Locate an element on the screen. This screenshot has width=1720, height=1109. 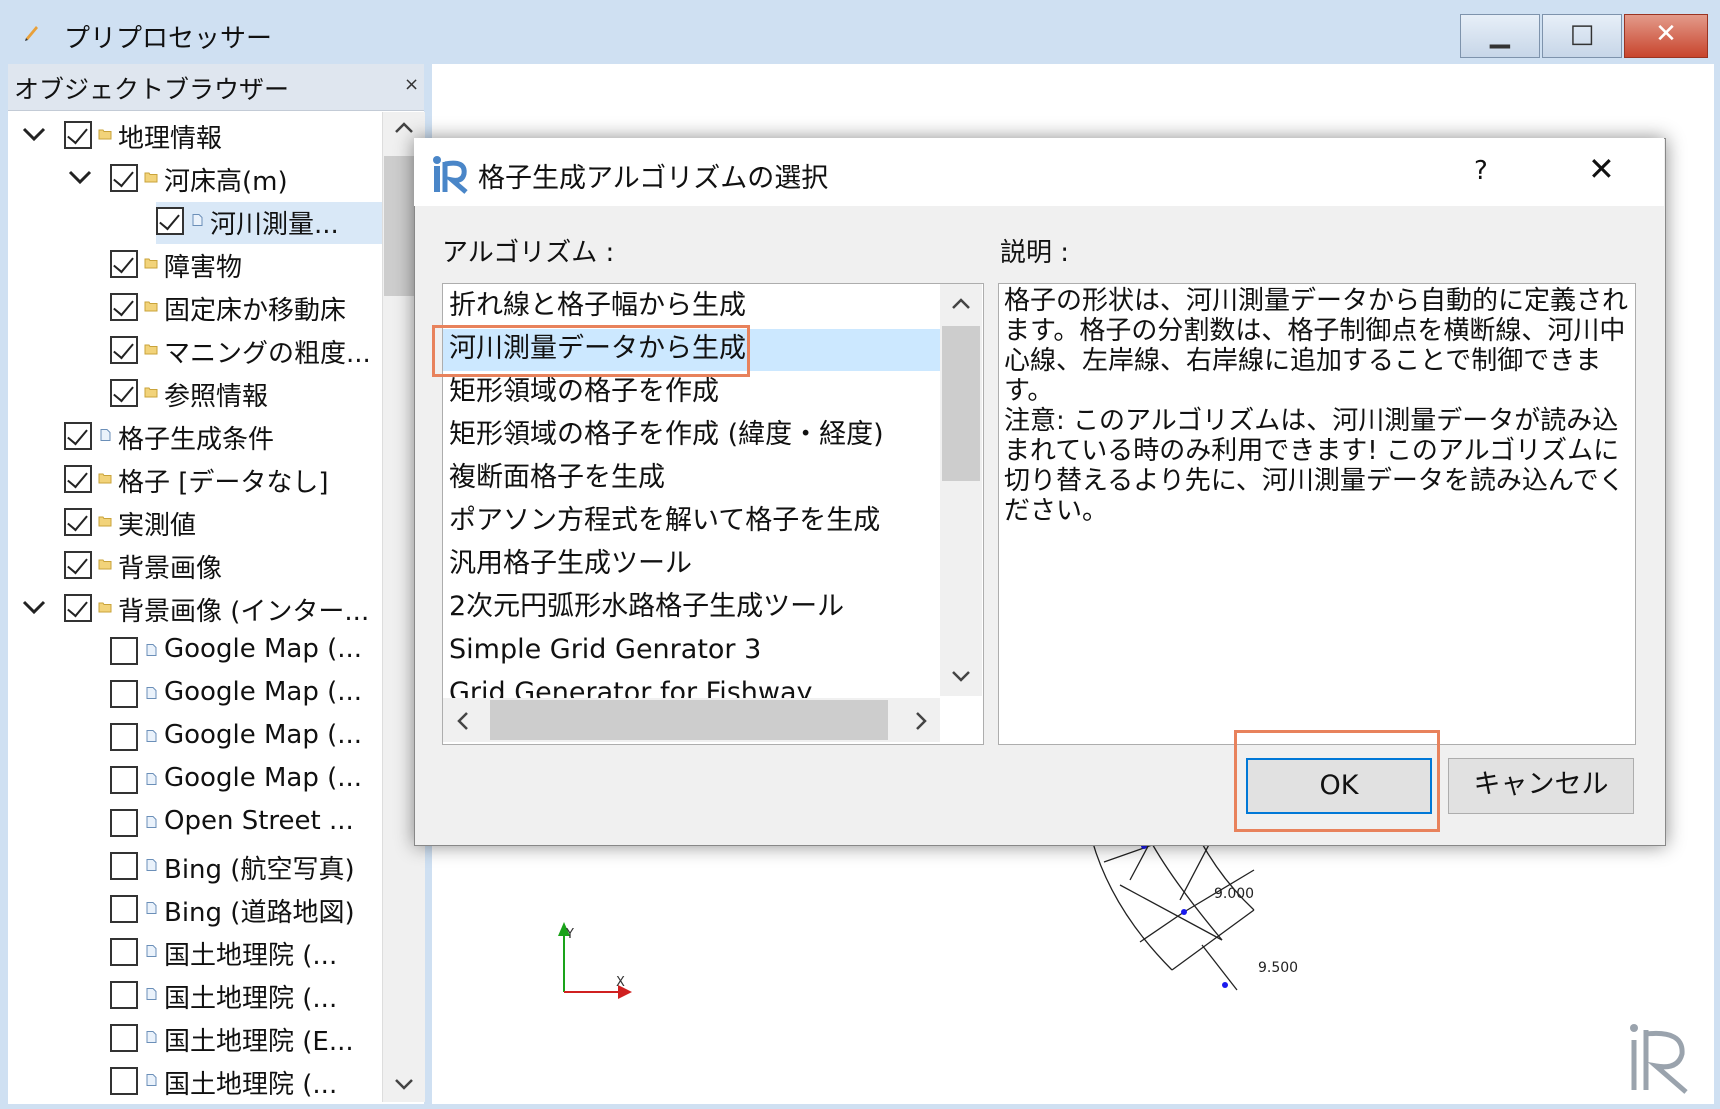
tree-item: 格子生成条件 is located at coordinates (195, 438).